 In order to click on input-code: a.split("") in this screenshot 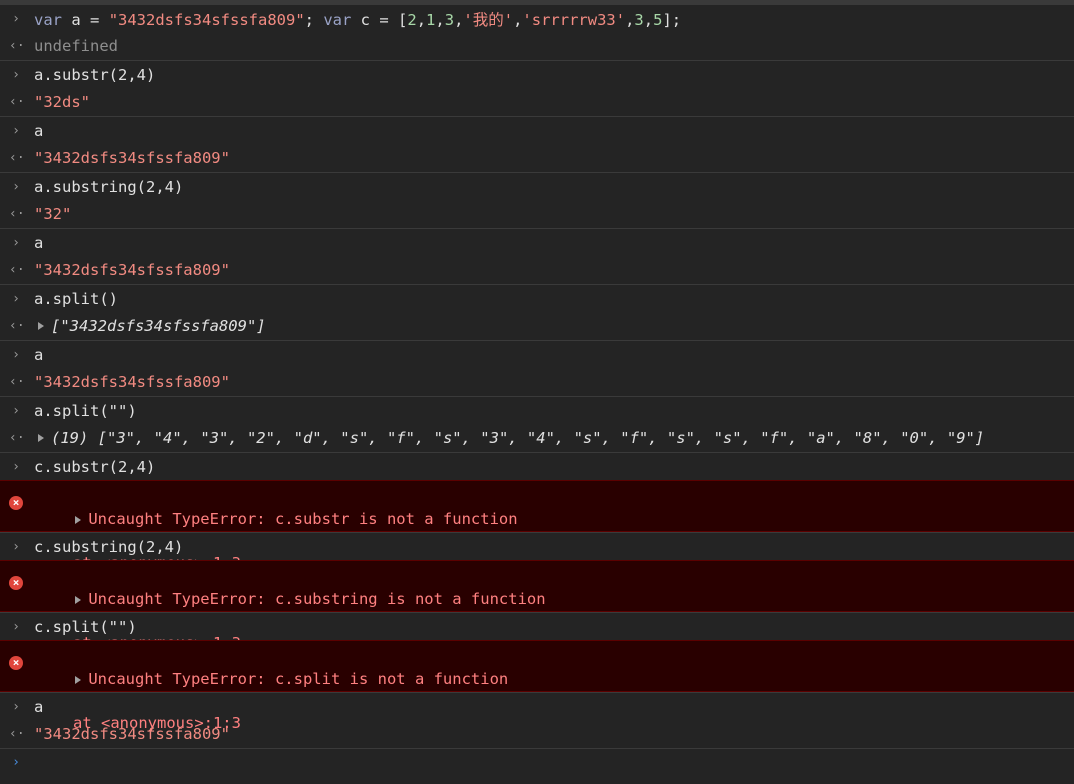, I will do `click(85, 410)`.